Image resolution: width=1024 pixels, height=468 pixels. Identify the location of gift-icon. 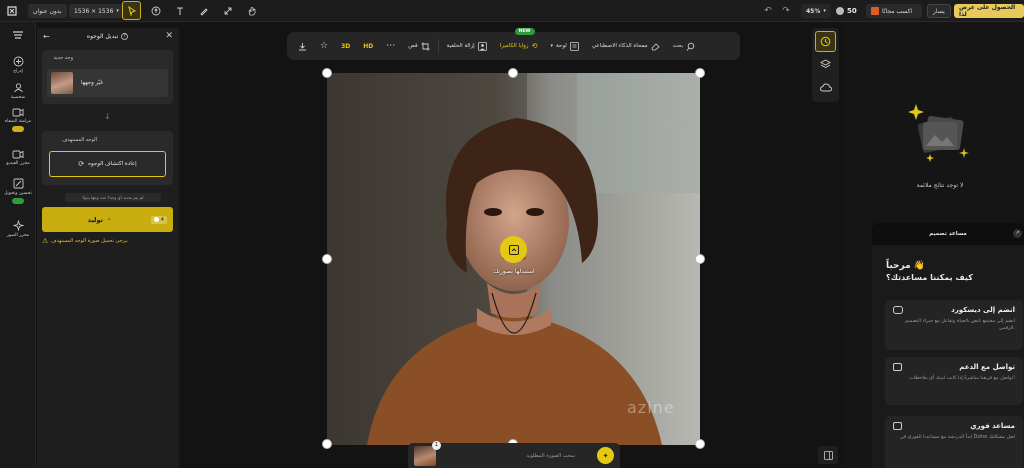
(875, 11).